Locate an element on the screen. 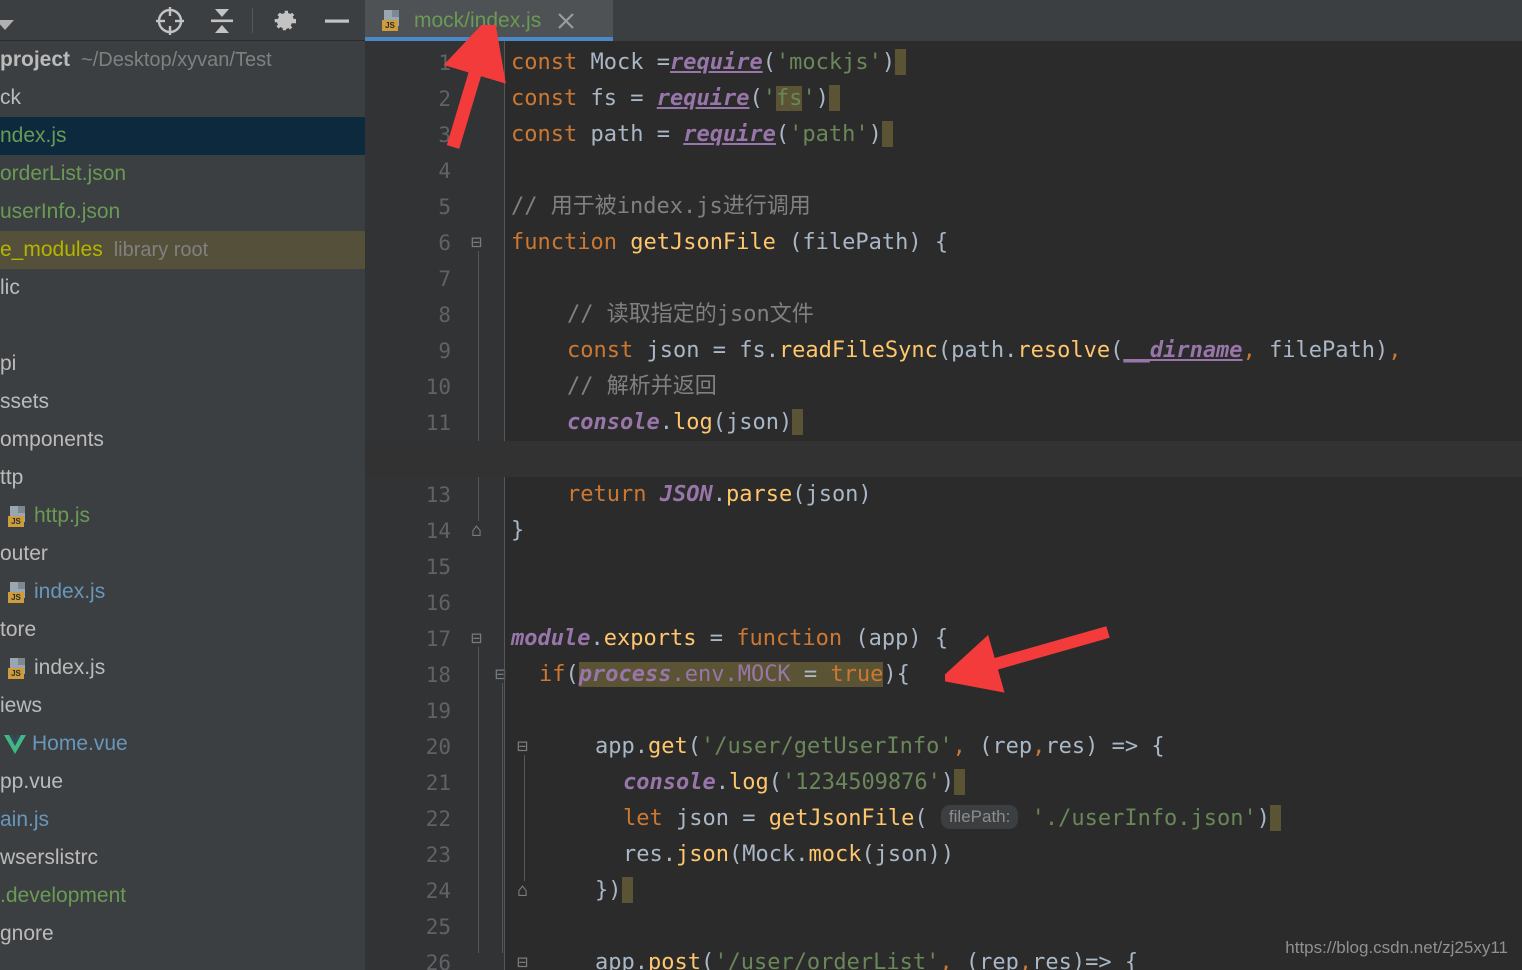  code-line: }) is located at coordinates (614, 891).